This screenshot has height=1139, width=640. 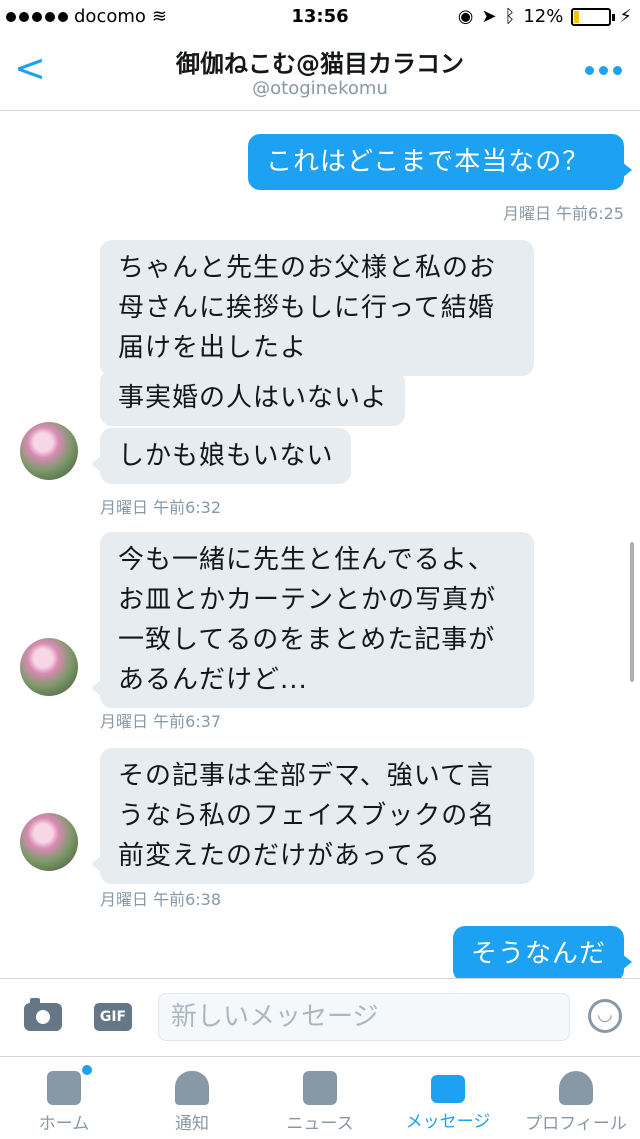 I want to click on tab-notifications: 通知, so click(x=192, y=1098).